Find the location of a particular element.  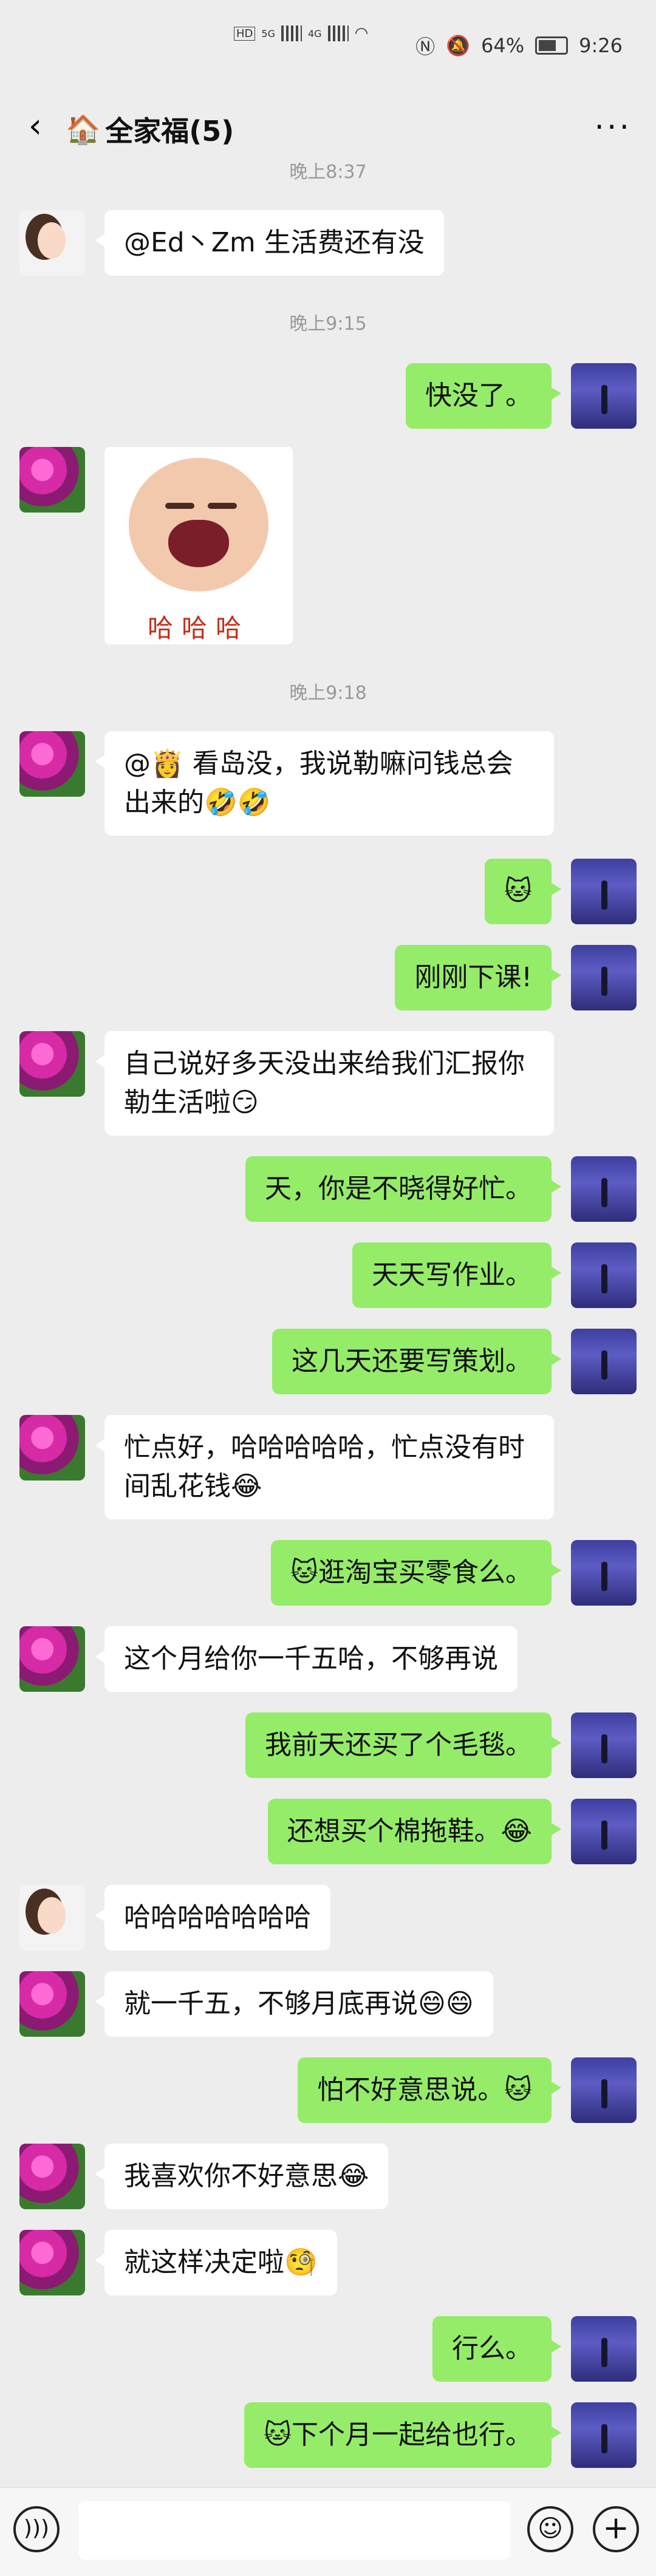

home-icon: 🏠 is located at coordinates (83, 129).